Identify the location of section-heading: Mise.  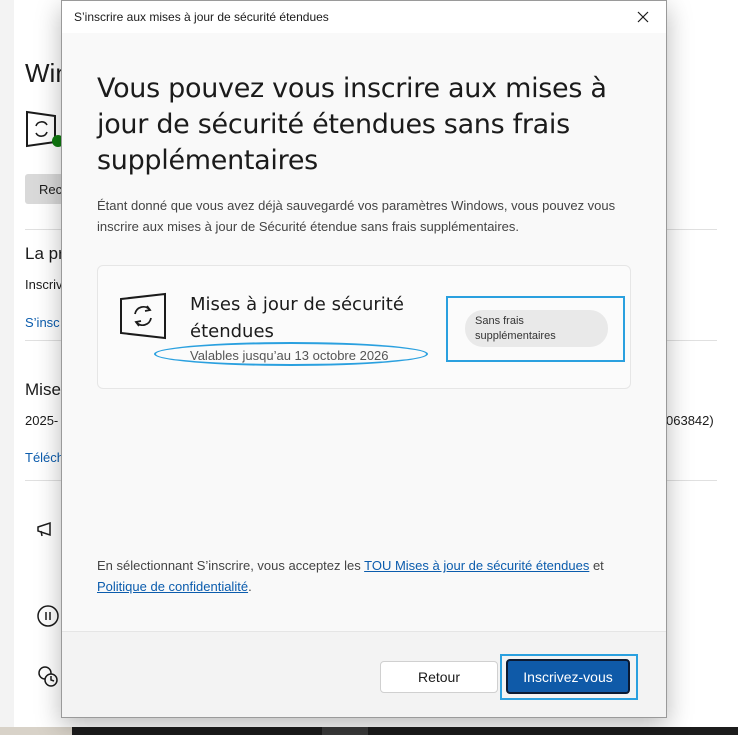
(43, 389).